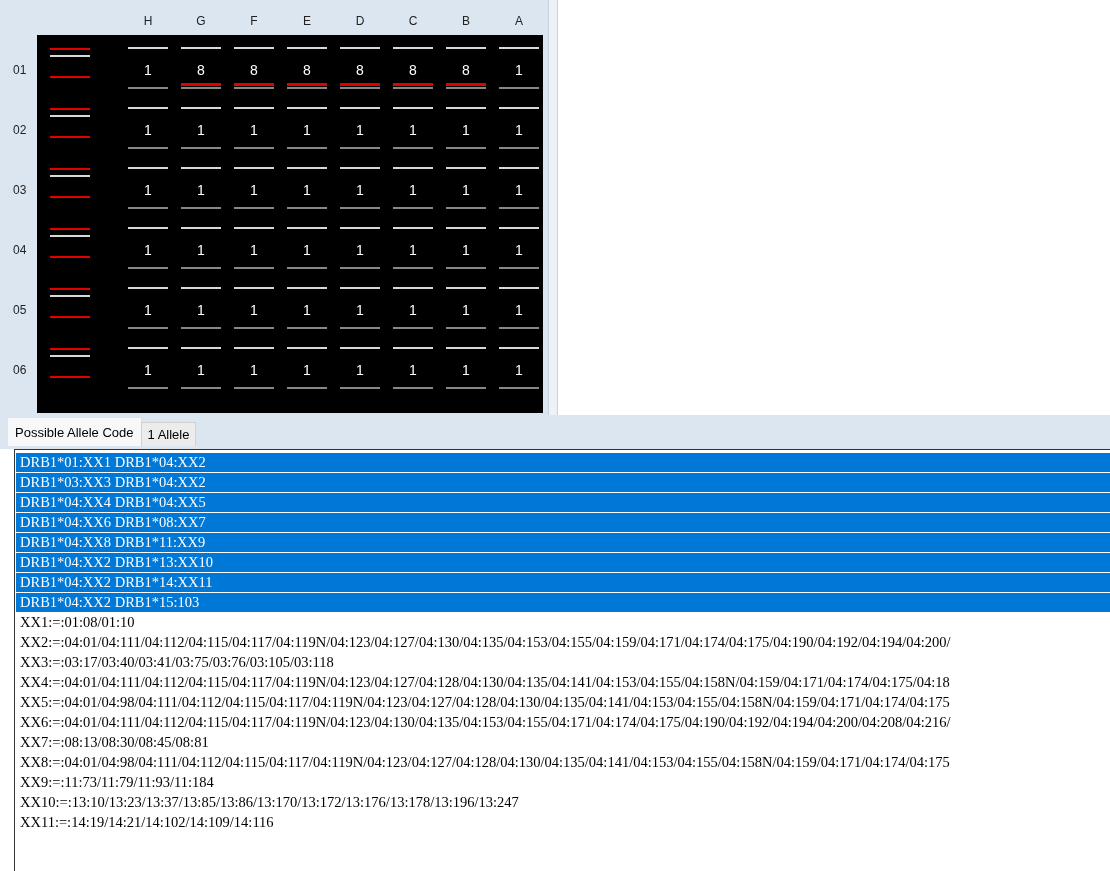 Image resolution: width=1110 pixels, height=871 pixels. I want to click on list-item: DRB1*04:XX2 DRB1*15:103, so click(563, 602).